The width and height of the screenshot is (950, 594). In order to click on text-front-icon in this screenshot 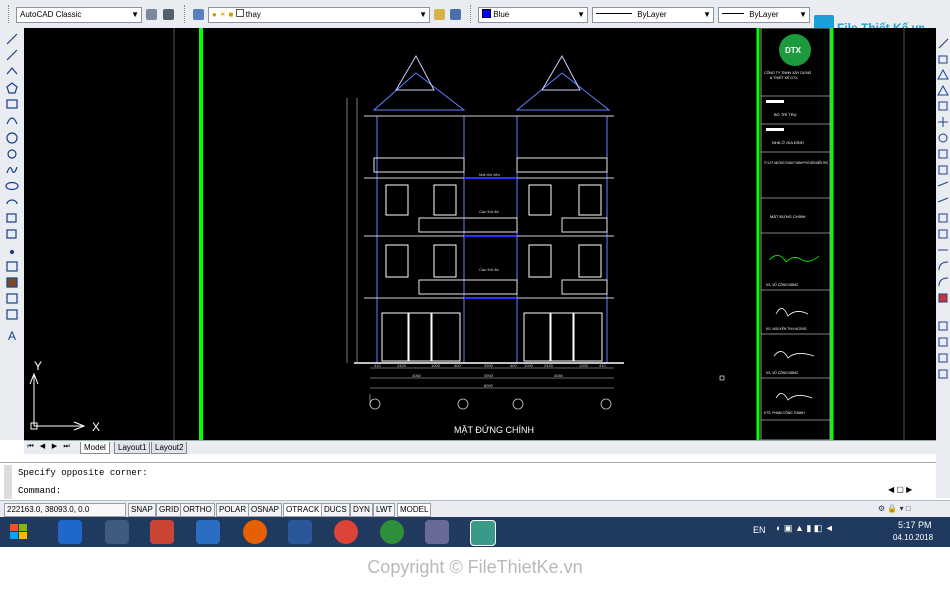, I will do `click(943, 374)`.